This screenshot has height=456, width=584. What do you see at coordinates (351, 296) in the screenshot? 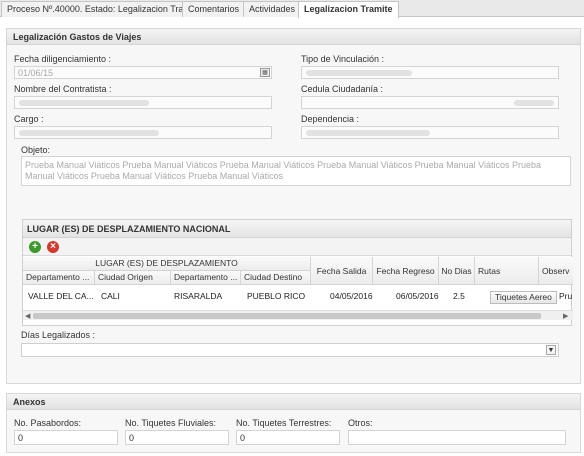
I see `cell-fecha-salida: 04/05/2016` at bounding box center [351, 296].